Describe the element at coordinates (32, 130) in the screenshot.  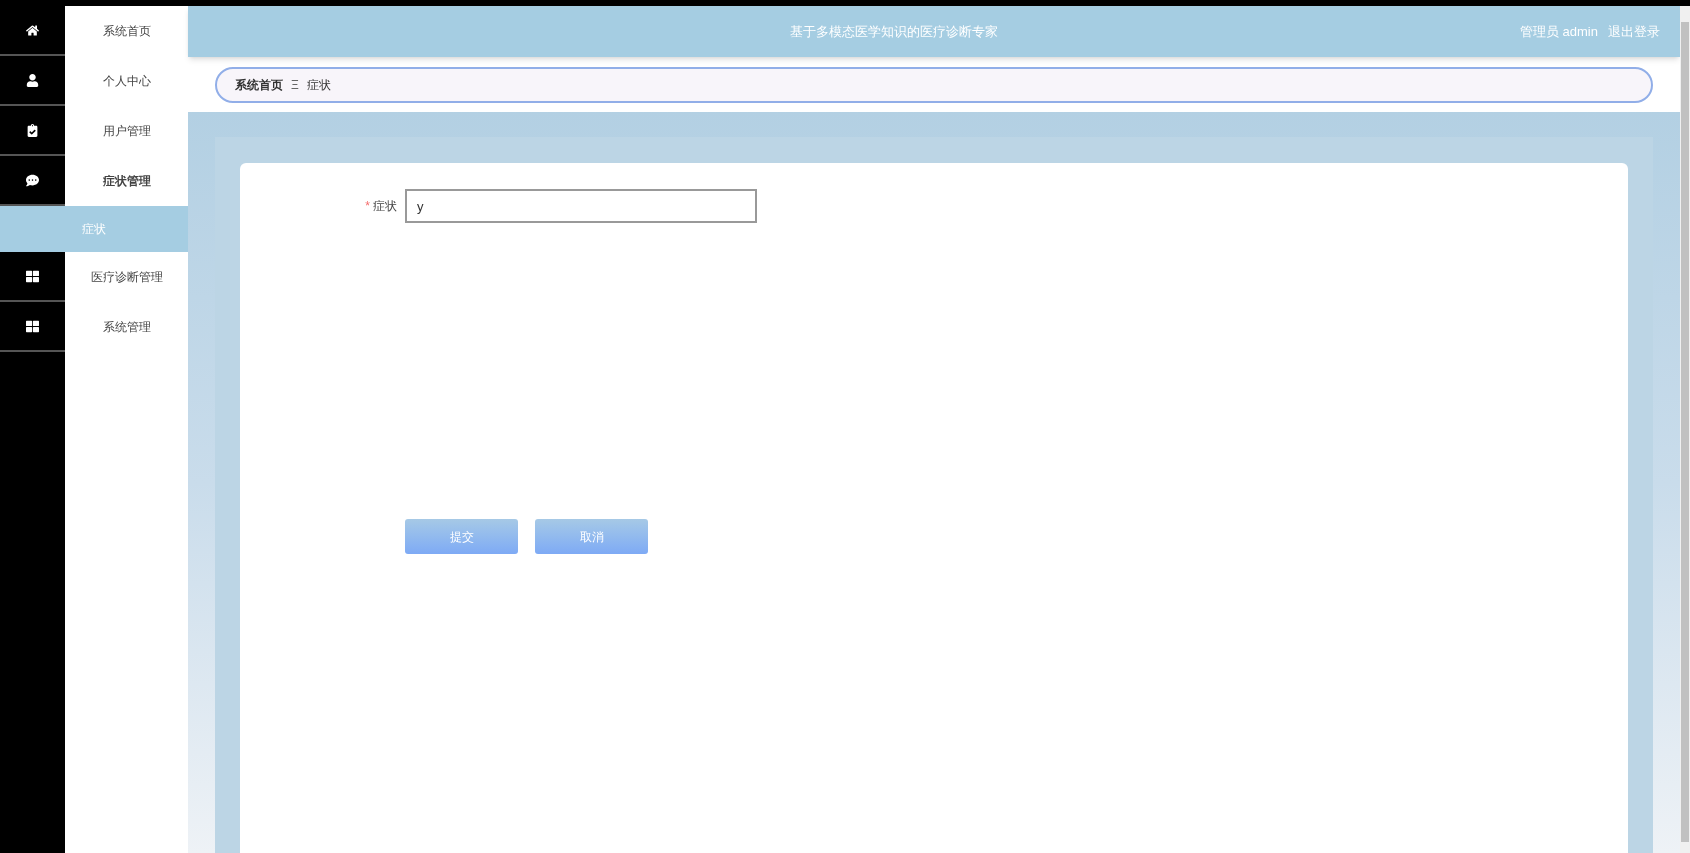
I see `clipboard-icon` at that location.